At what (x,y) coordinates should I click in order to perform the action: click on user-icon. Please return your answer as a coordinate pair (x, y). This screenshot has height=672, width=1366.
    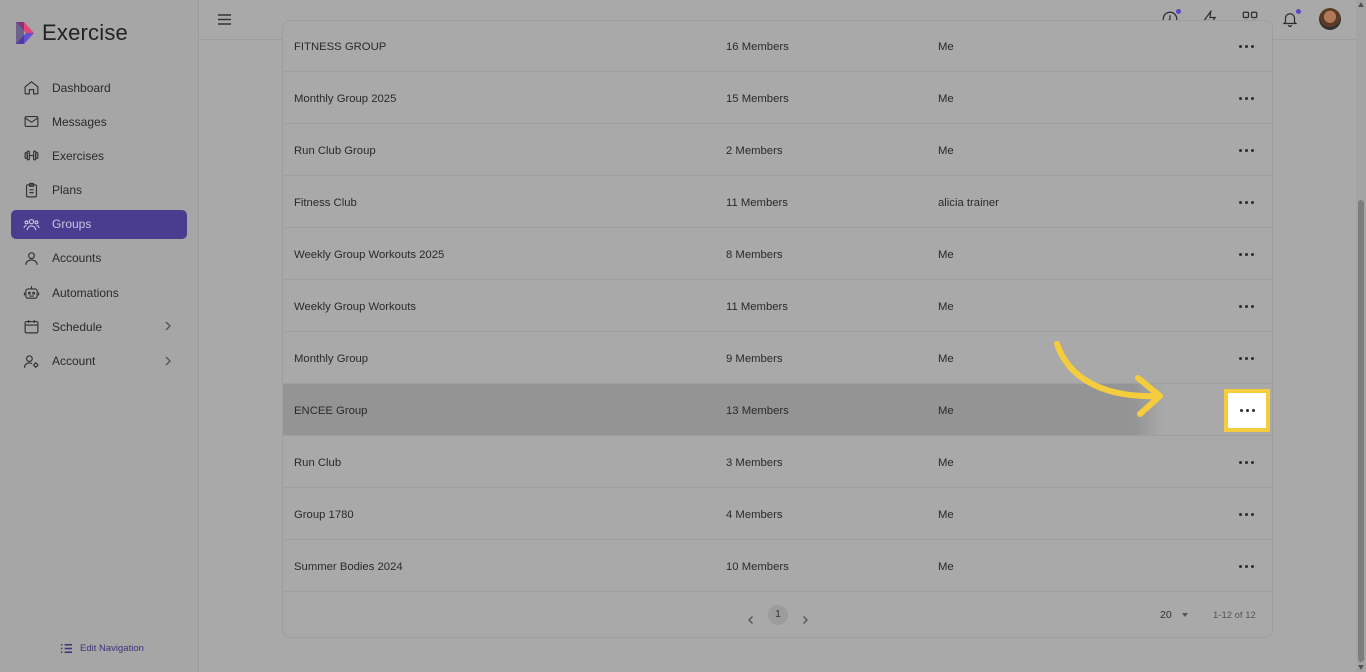
    Looking at the image, I should click on (31, 258).